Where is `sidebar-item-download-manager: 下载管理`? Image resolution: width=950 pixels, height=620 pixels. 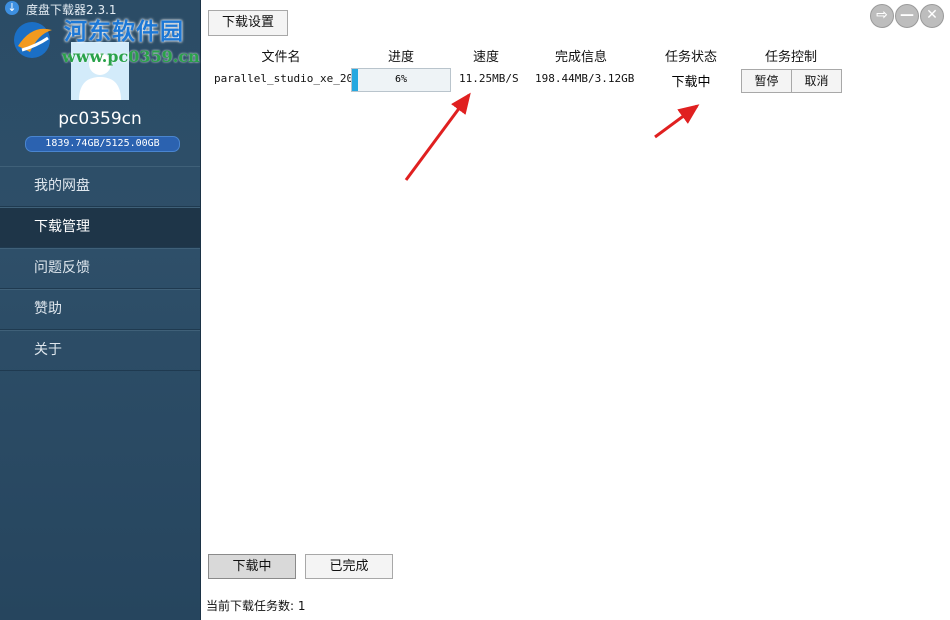 sidebar-item-download-manager: 下载管理 is located at coordinates (100, 227).